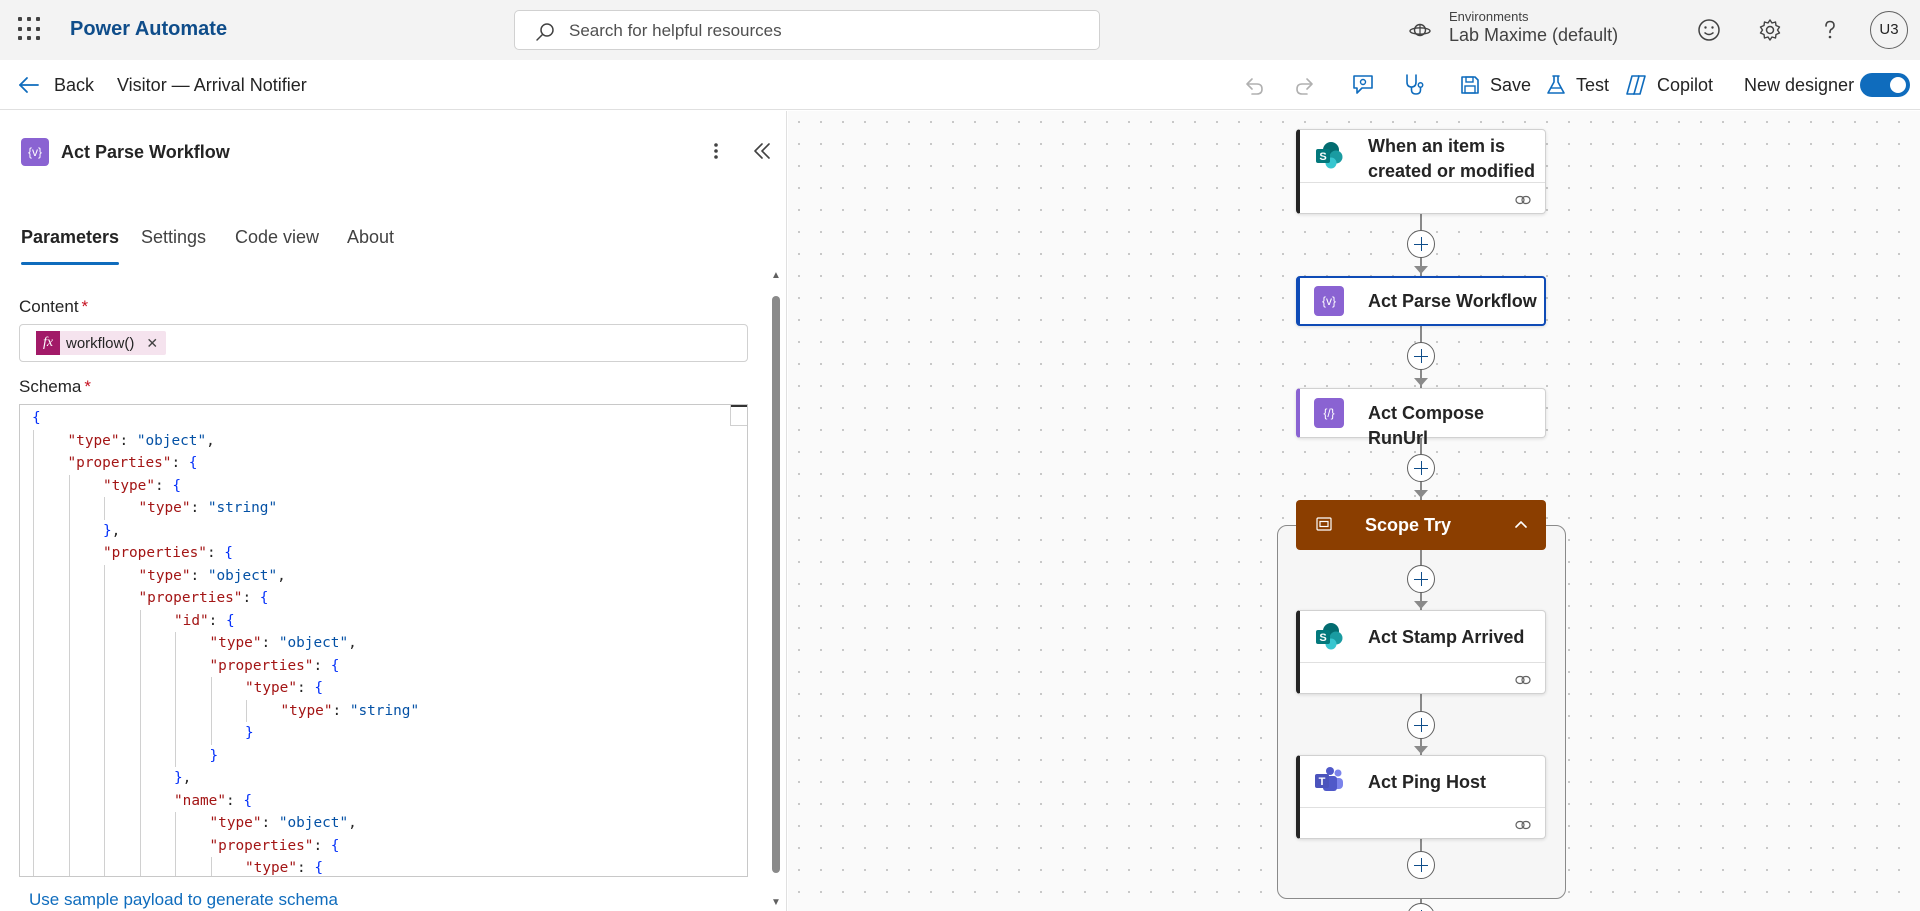  I want to click on app-brand: Power Automate, so click(148, 29).